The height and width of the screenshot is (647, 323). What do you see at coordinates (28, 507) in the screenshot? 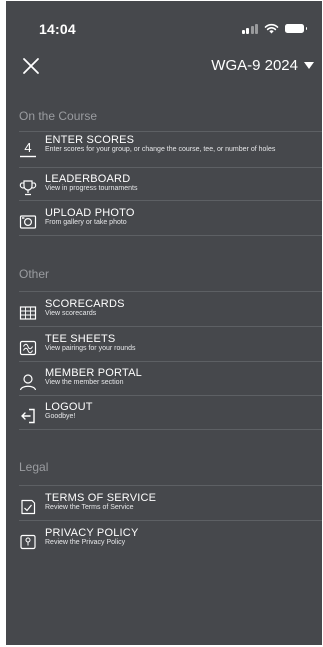
I see `terms-icon` at bounding box center [28, 507].